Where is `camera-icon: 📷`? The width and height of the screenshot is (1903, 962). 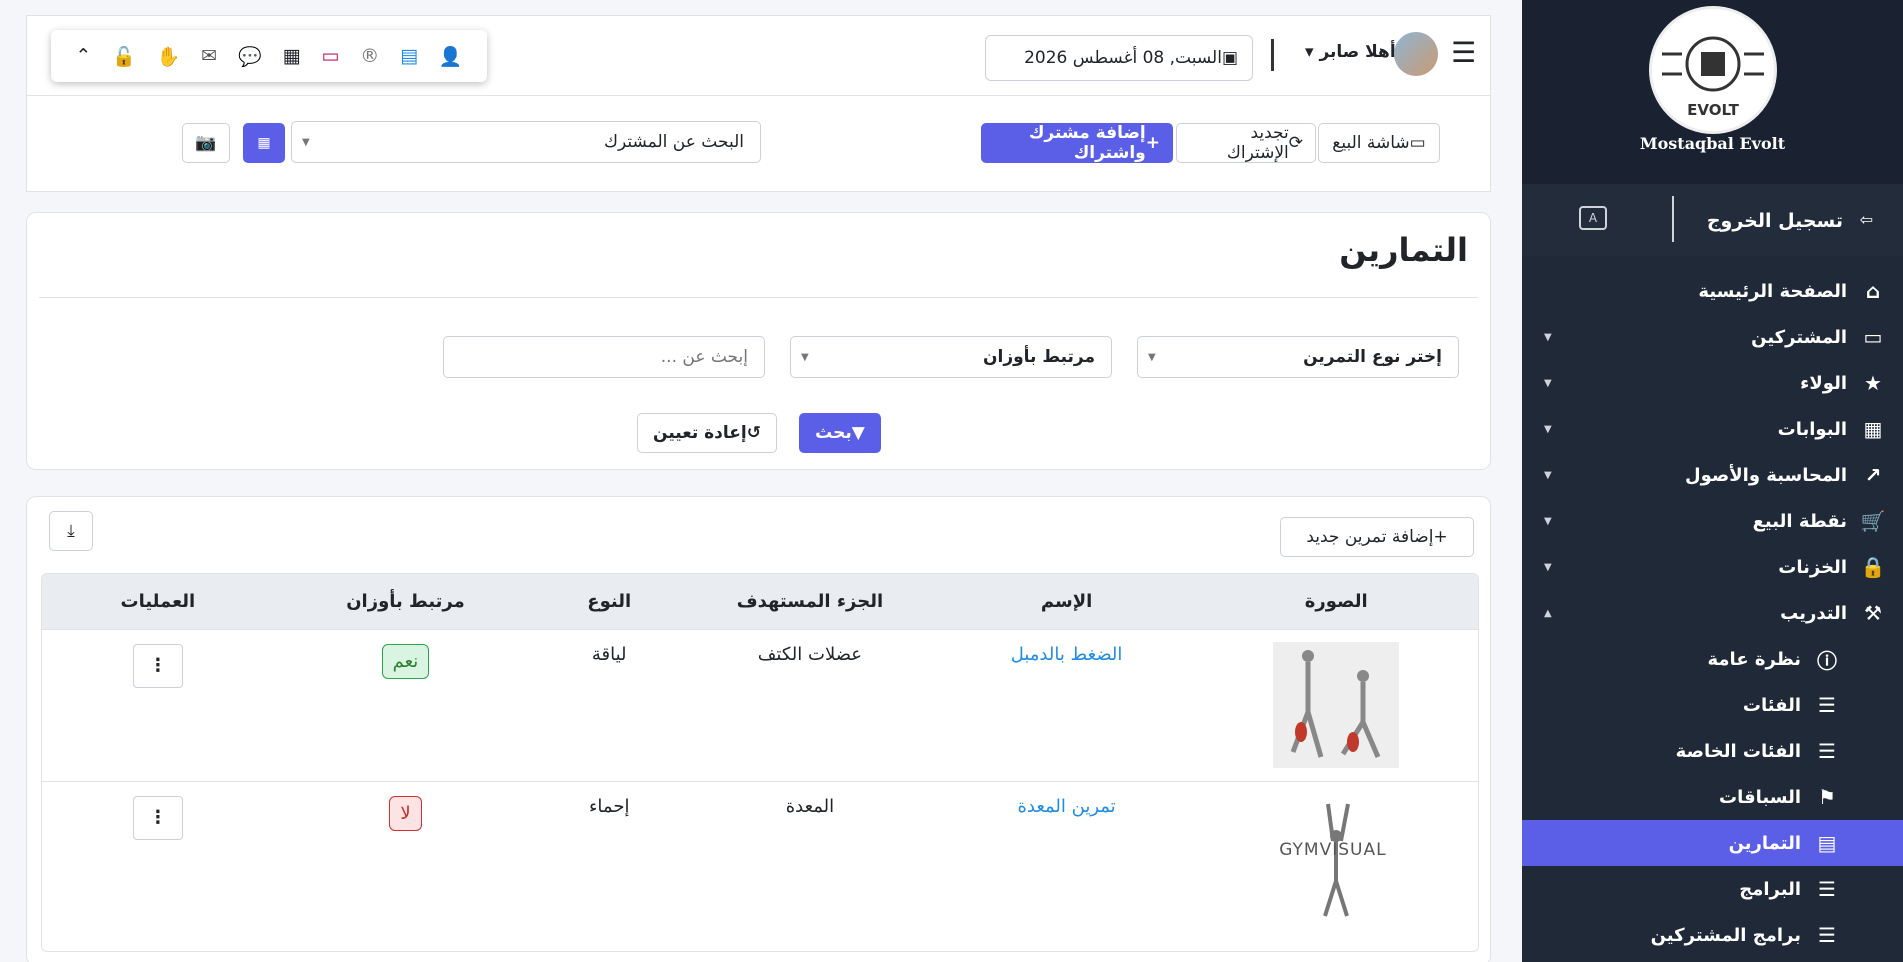
camera-icon: 📷 is located at coordinates (206, 143).